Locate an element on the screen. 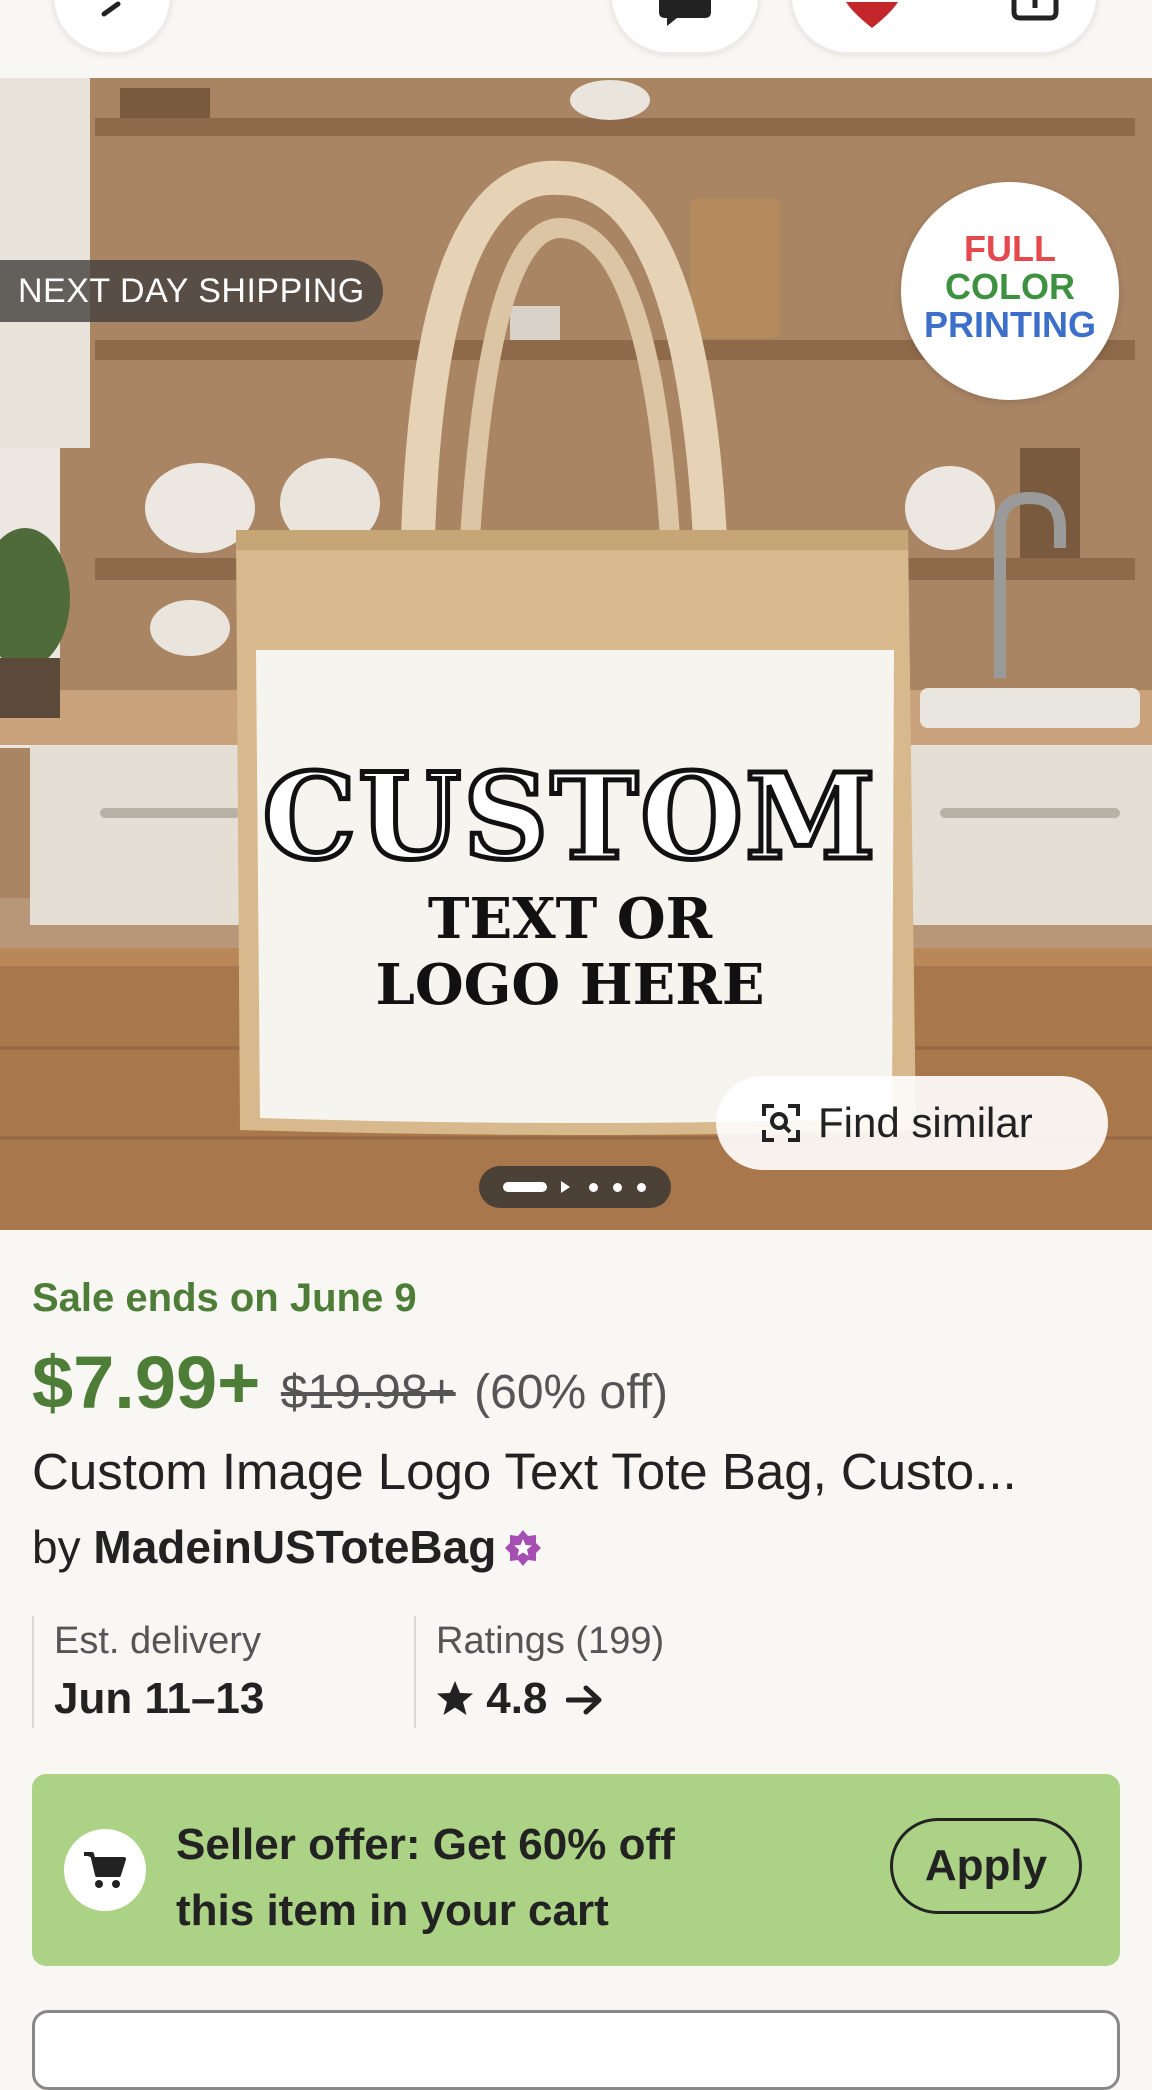 This screenshot has width=1152, height=2090. rating-value: 4.8 is located at coordinates (517, 1698).